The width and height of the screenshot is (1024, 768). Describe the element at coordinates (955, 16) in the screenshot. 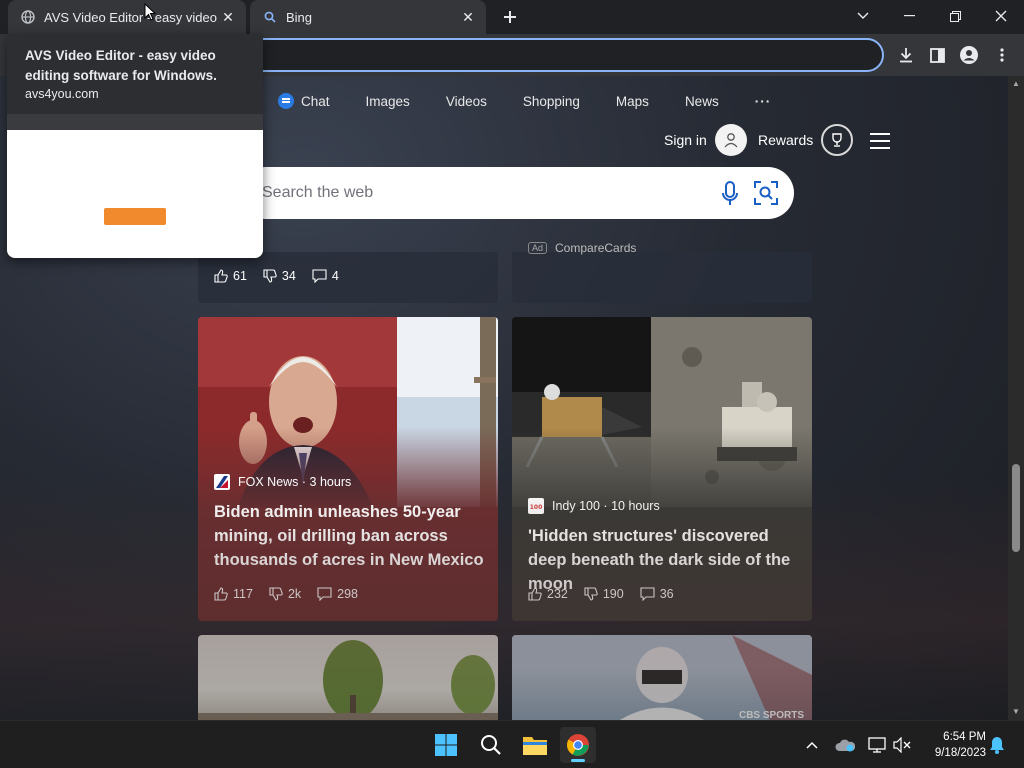

I see `restore-button` at that location.